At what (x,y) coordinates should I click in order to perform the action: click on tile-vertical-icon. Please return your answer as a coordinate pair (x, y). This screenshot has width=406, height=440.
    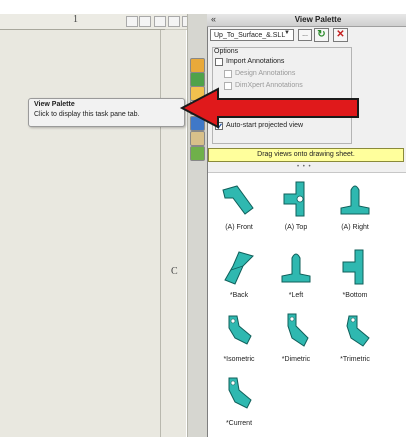
    Looking at the image, I should click on (145, 21).